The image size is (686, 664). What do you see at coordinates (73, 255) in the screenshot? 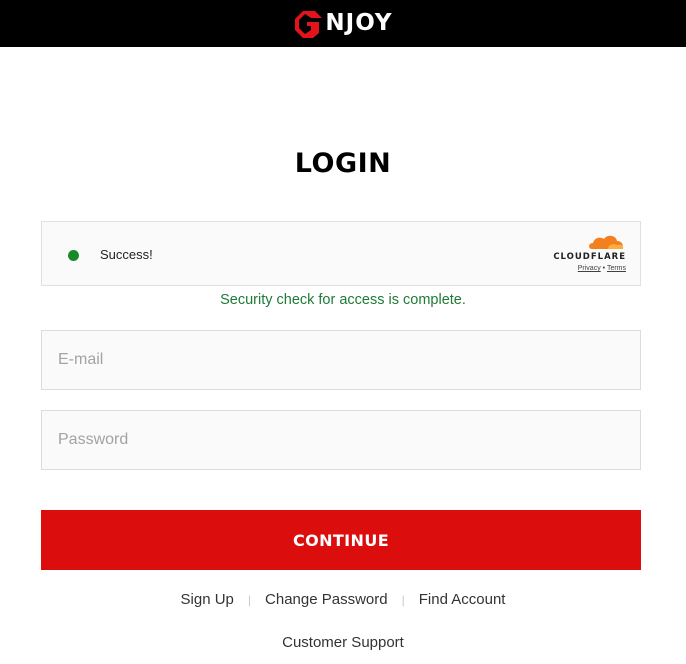
I see `success-status-icon` at bounding box center [73, 255].